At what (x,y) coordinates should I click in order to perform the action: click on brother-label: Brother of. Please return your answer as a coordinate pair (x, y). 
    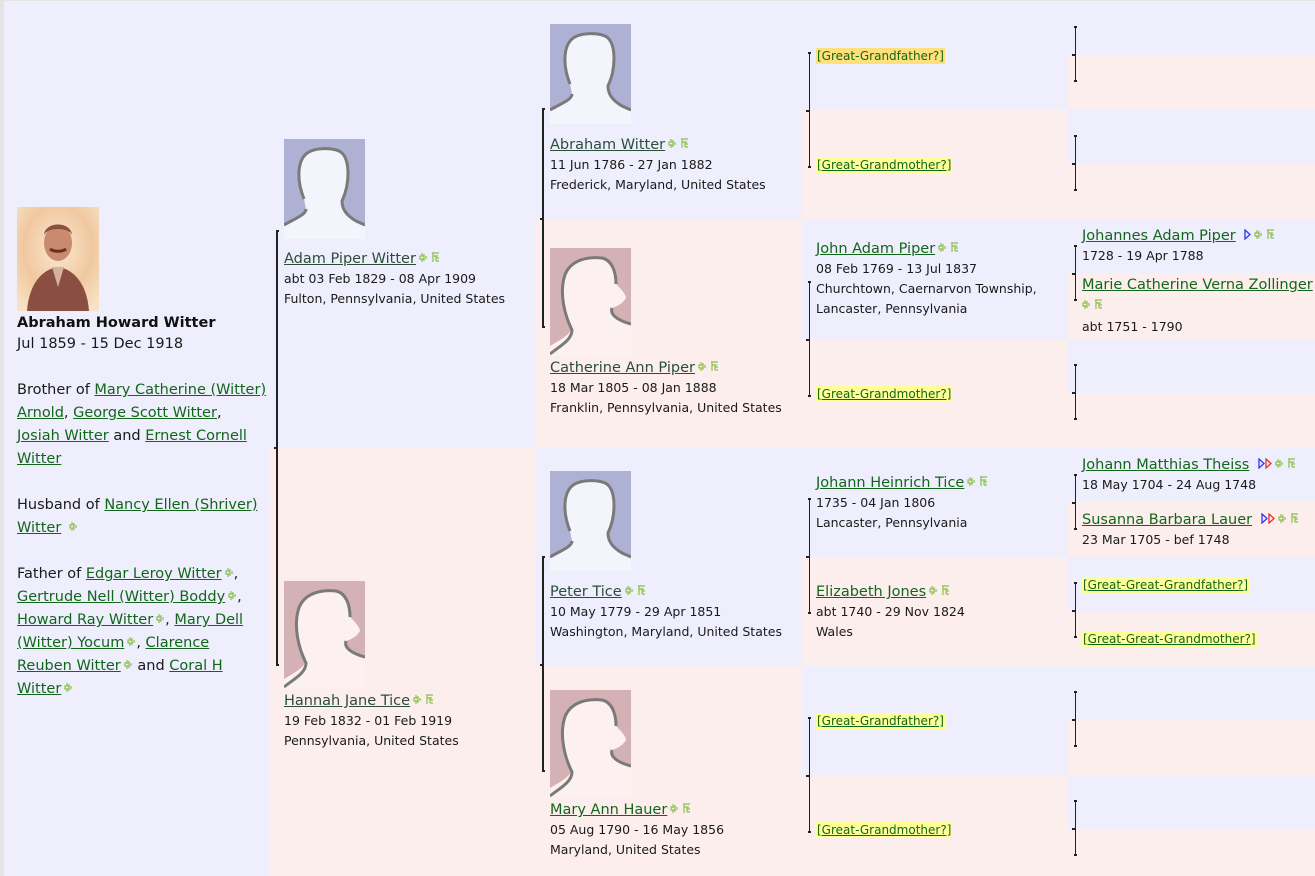
    Looking at the image, I should click on (53, 390).